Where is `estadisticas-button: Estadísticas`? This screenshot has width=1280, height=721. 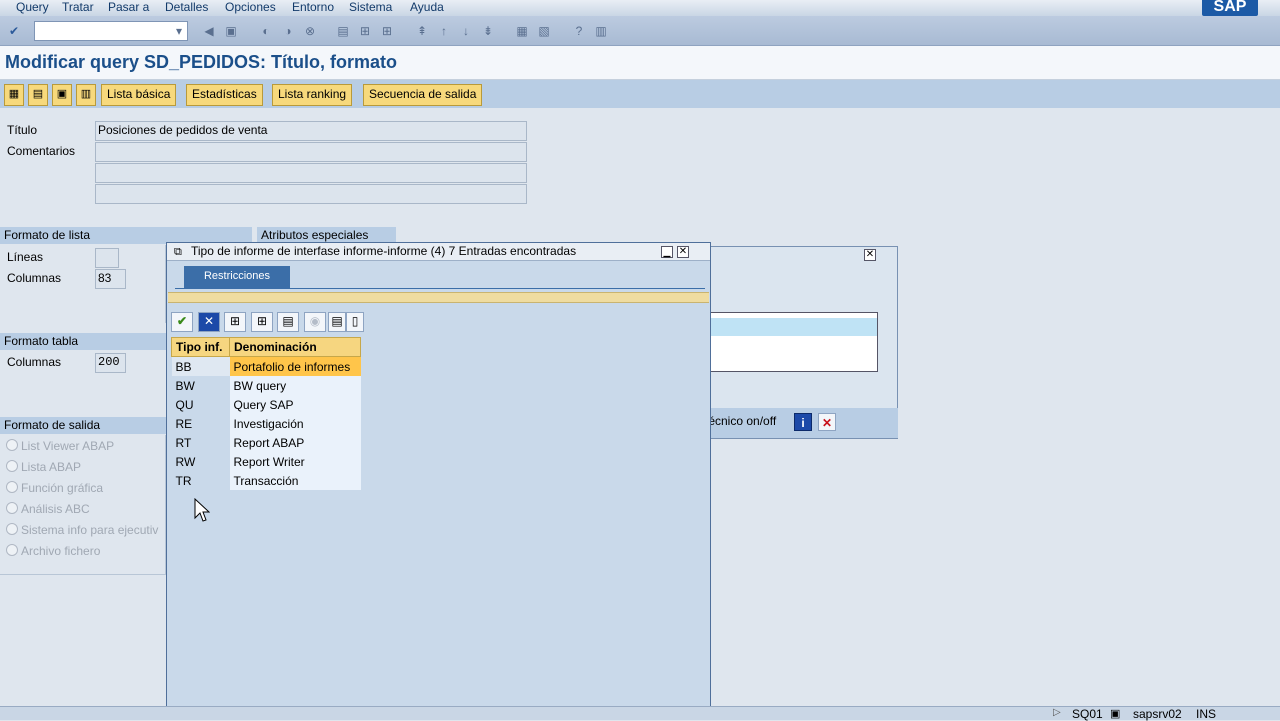
estadisticas-button: Estadísticas is located at coordinates (224, 95).